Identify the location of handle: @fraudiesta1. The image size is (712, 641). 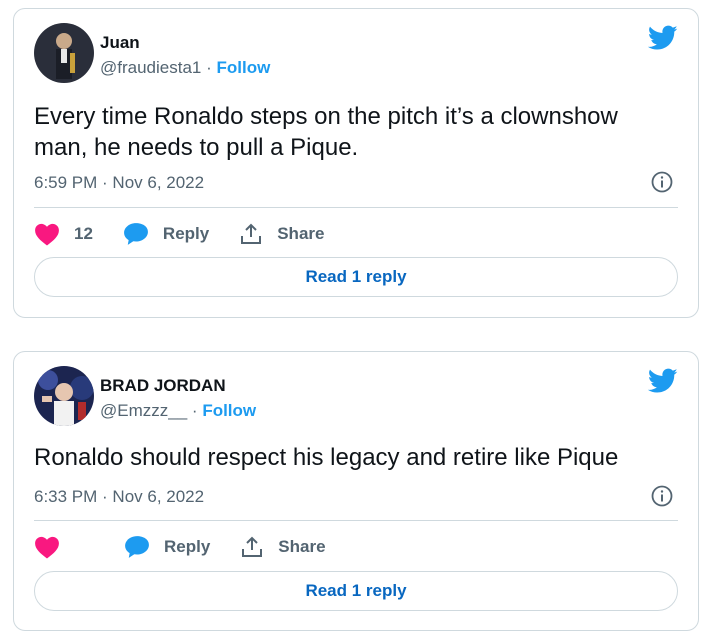
(150, 67).